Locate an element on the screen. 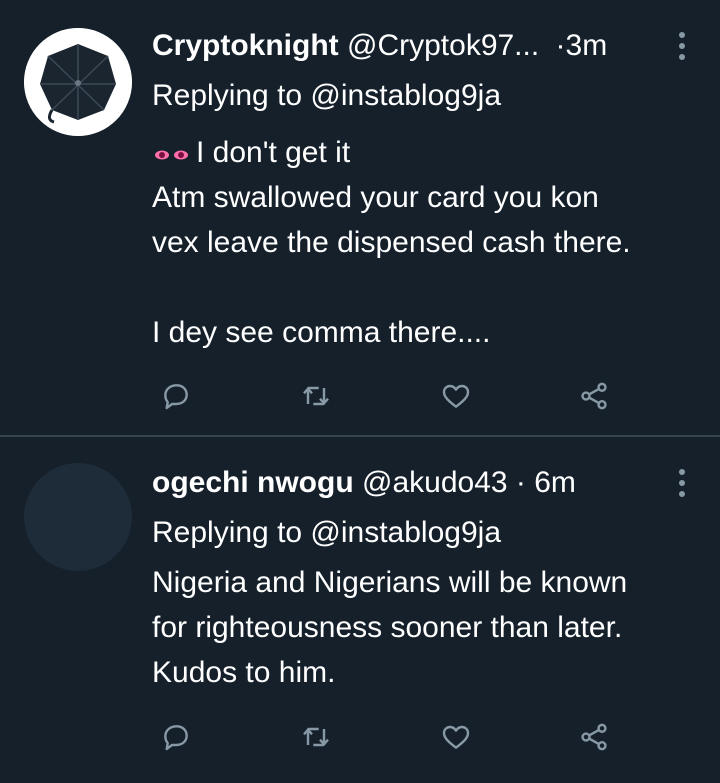 The image size is (720, 783). user-handle: @akudo43 is located at coordinates (435, 482).